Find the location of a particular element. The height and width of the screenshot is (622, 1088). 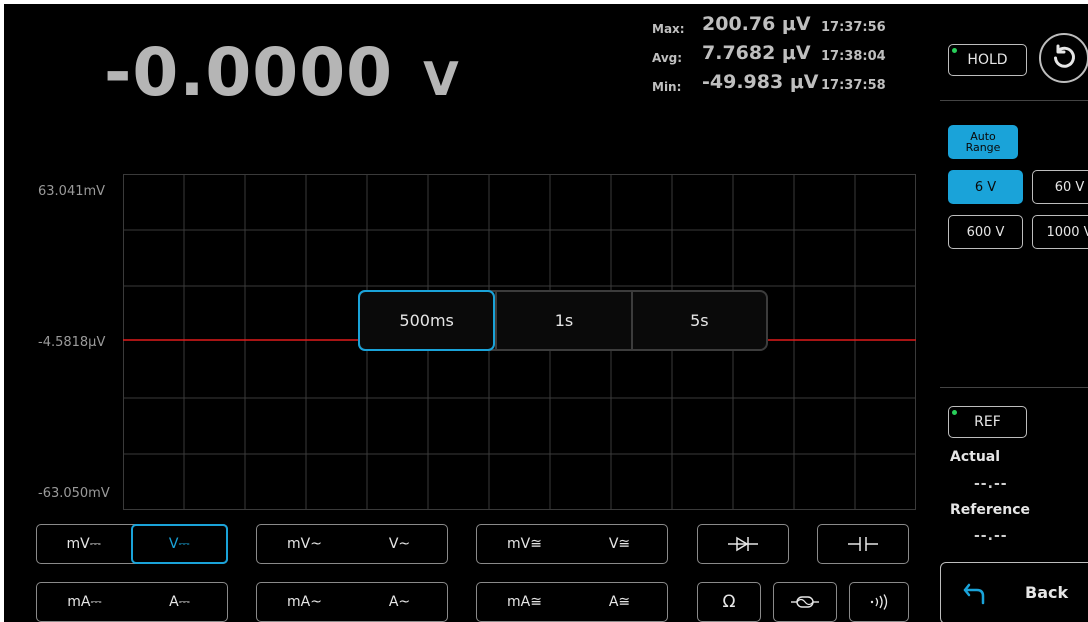

stat-label: Avg: is located at coordinates (667, 58).